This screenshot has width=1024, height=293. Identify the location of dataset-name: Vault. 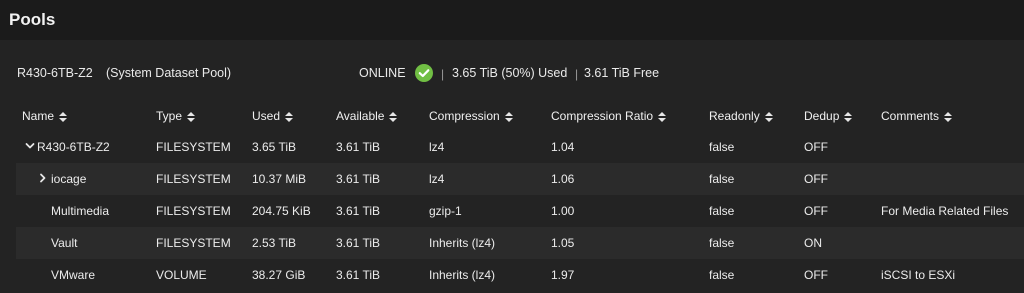
(64, 243).